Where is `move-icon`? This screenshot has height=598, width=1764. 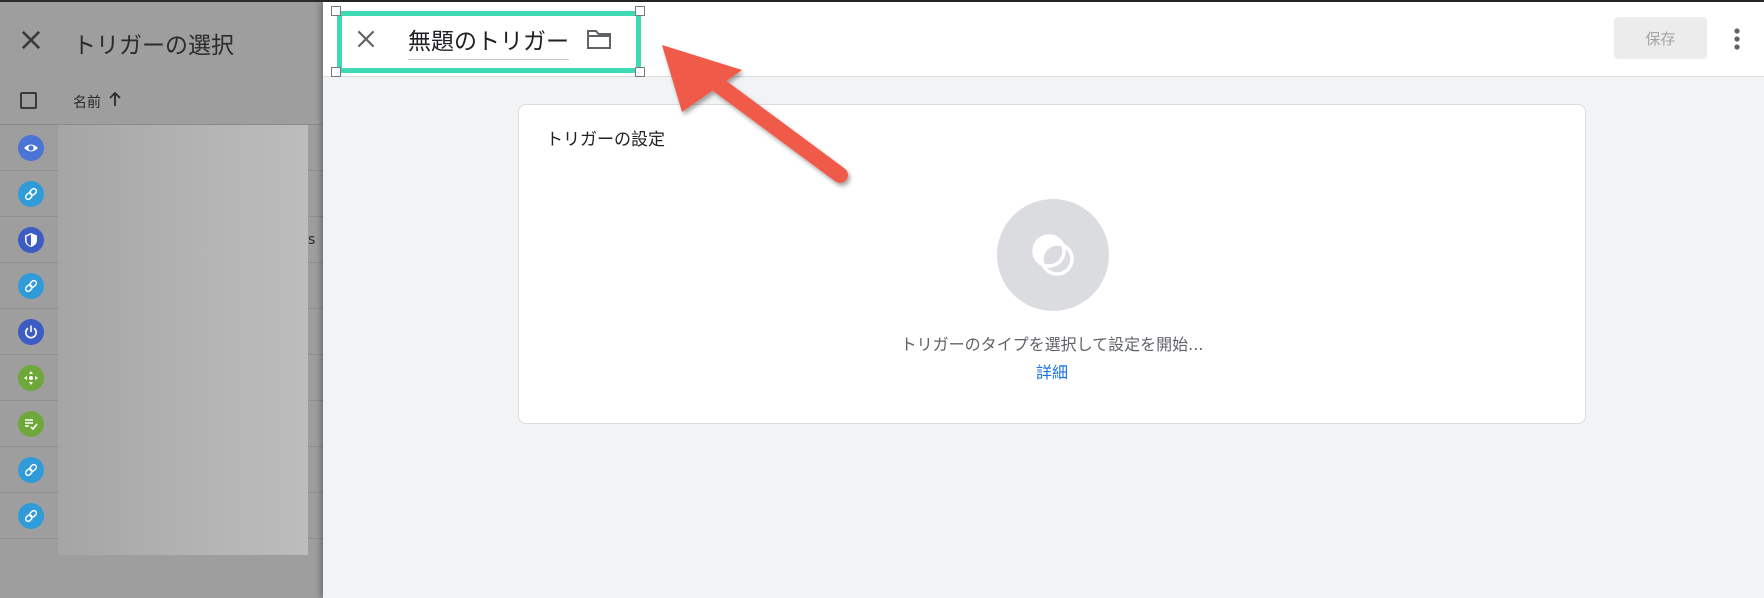
move-icon is located at coordinates (31, 378).